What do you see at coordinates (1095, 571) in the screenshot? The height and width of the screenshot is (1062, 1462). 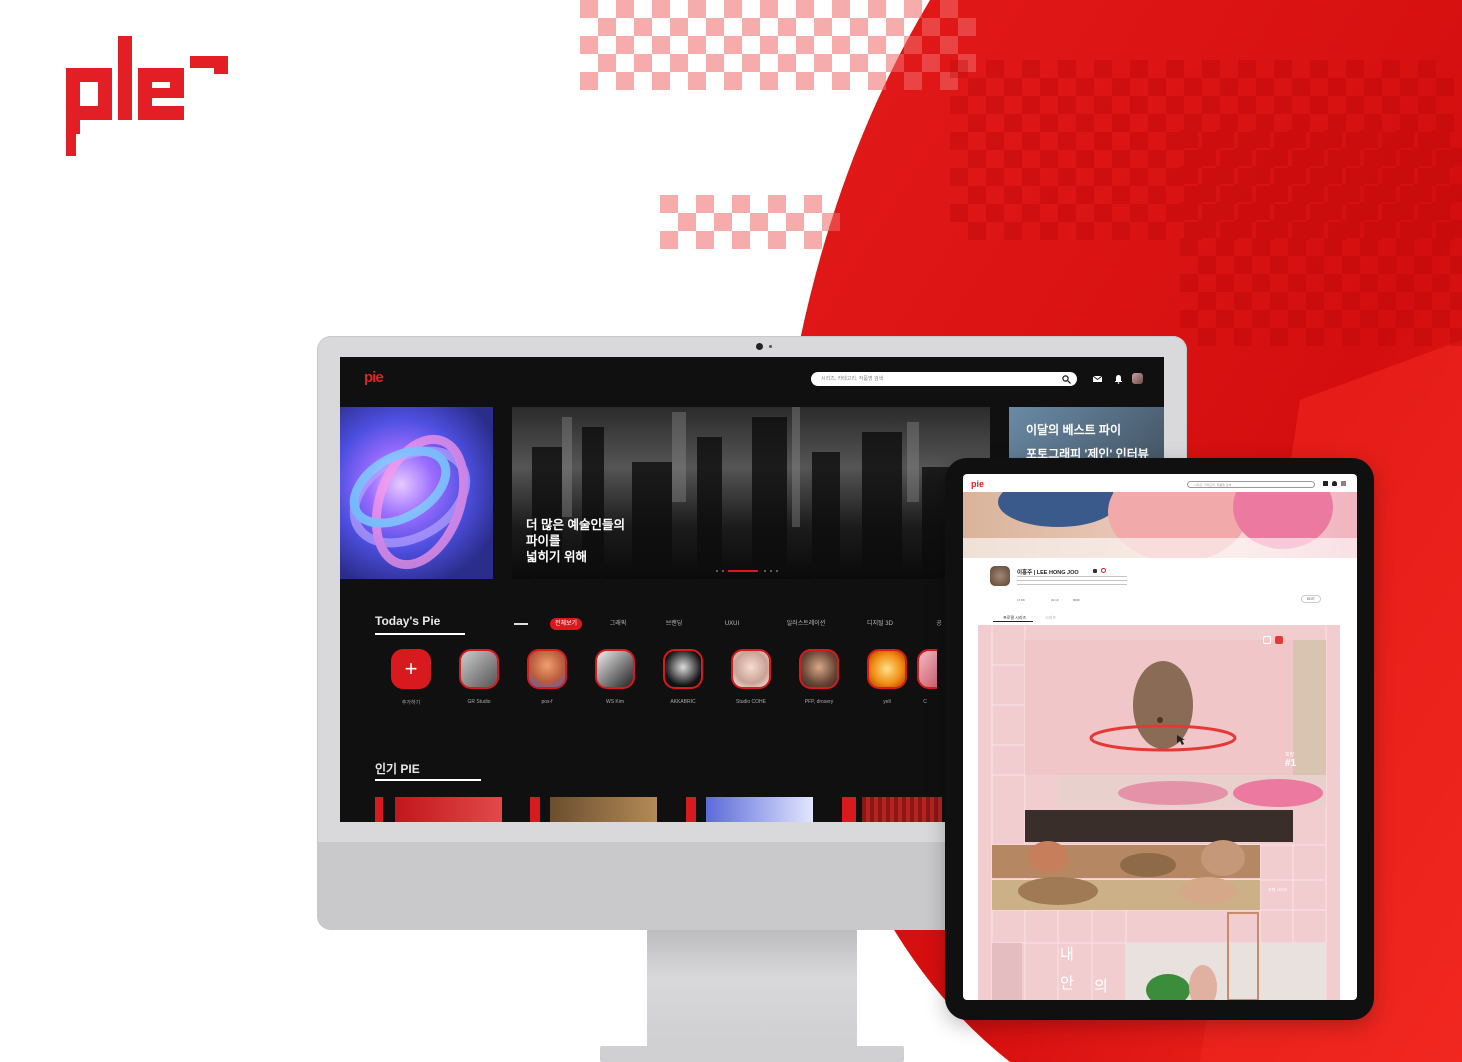 I see `message-icon` at bounding box center [1095, 571].